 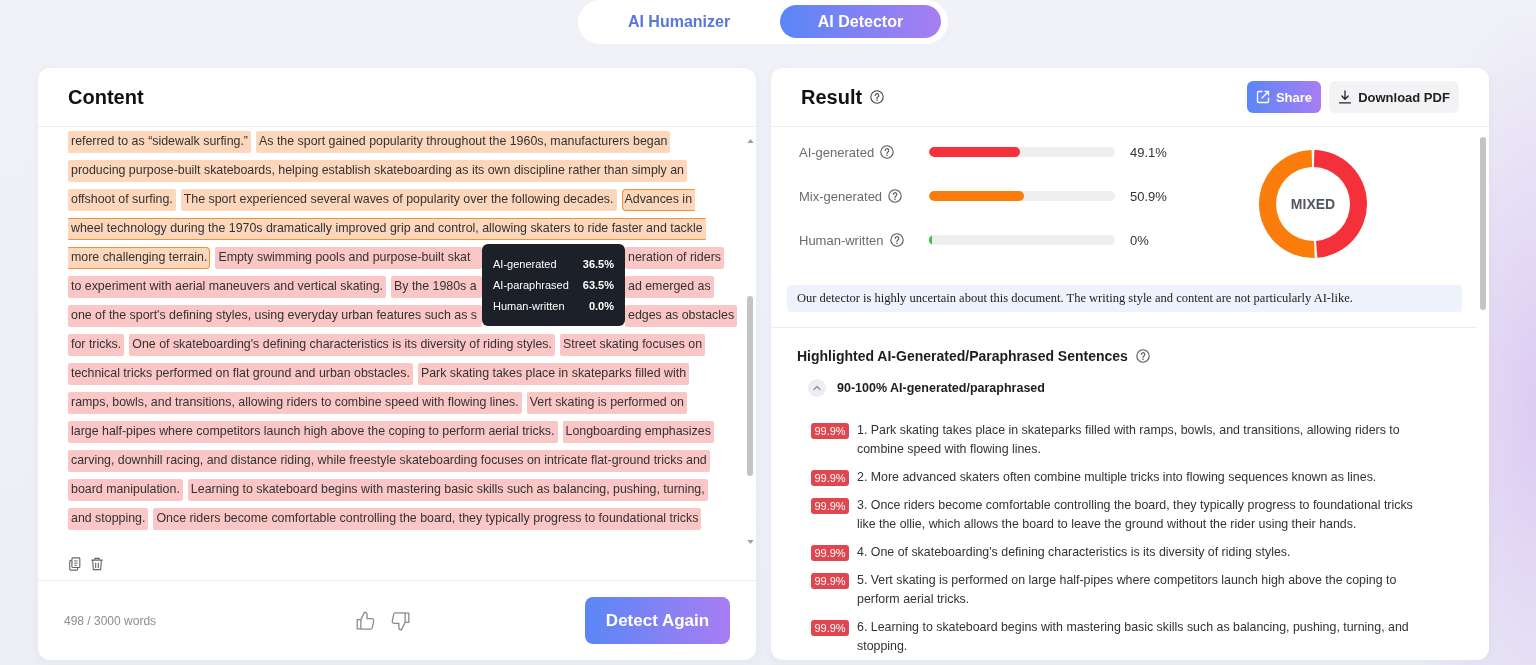 I want to click on result-title: Result, so click(x=832, y=97).